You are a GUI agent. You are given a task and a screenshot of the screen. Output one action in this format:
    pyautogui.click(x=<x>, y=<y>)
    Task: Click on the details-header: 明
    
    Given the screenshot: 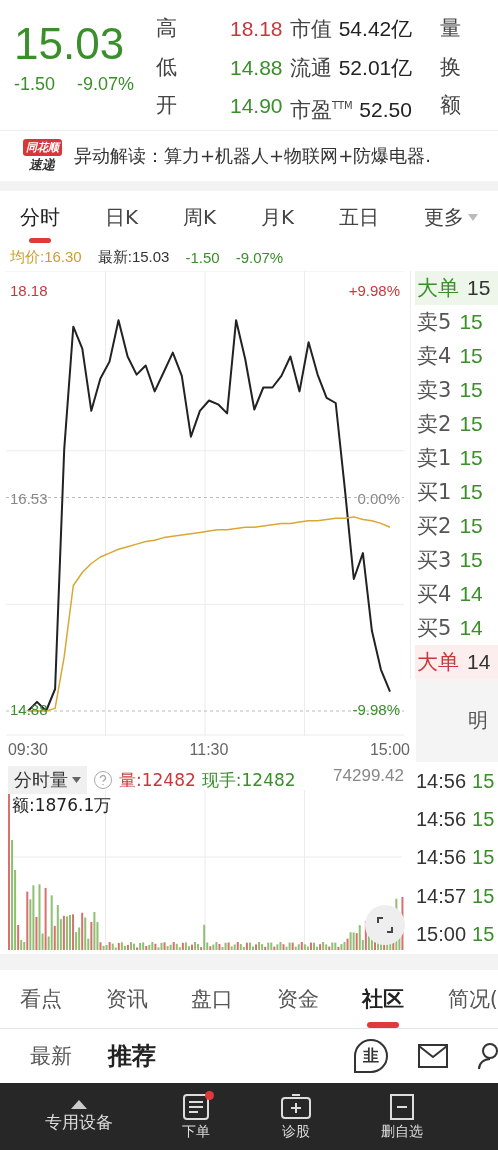 What is the action you would take?
    pyautogui.click(x=457, y=720)
    